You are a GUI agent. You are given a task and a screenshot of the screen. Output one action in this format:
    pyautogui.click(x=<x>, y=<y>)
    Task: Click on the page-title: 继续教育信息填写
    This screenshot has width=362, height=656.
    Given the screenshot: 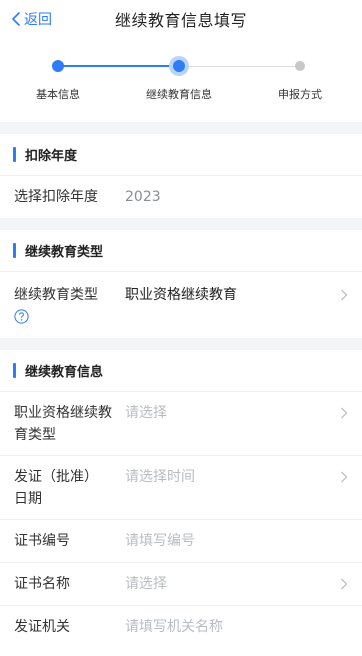 What is the action you would take?
    pyautogui.click(x=180, y=20)
    